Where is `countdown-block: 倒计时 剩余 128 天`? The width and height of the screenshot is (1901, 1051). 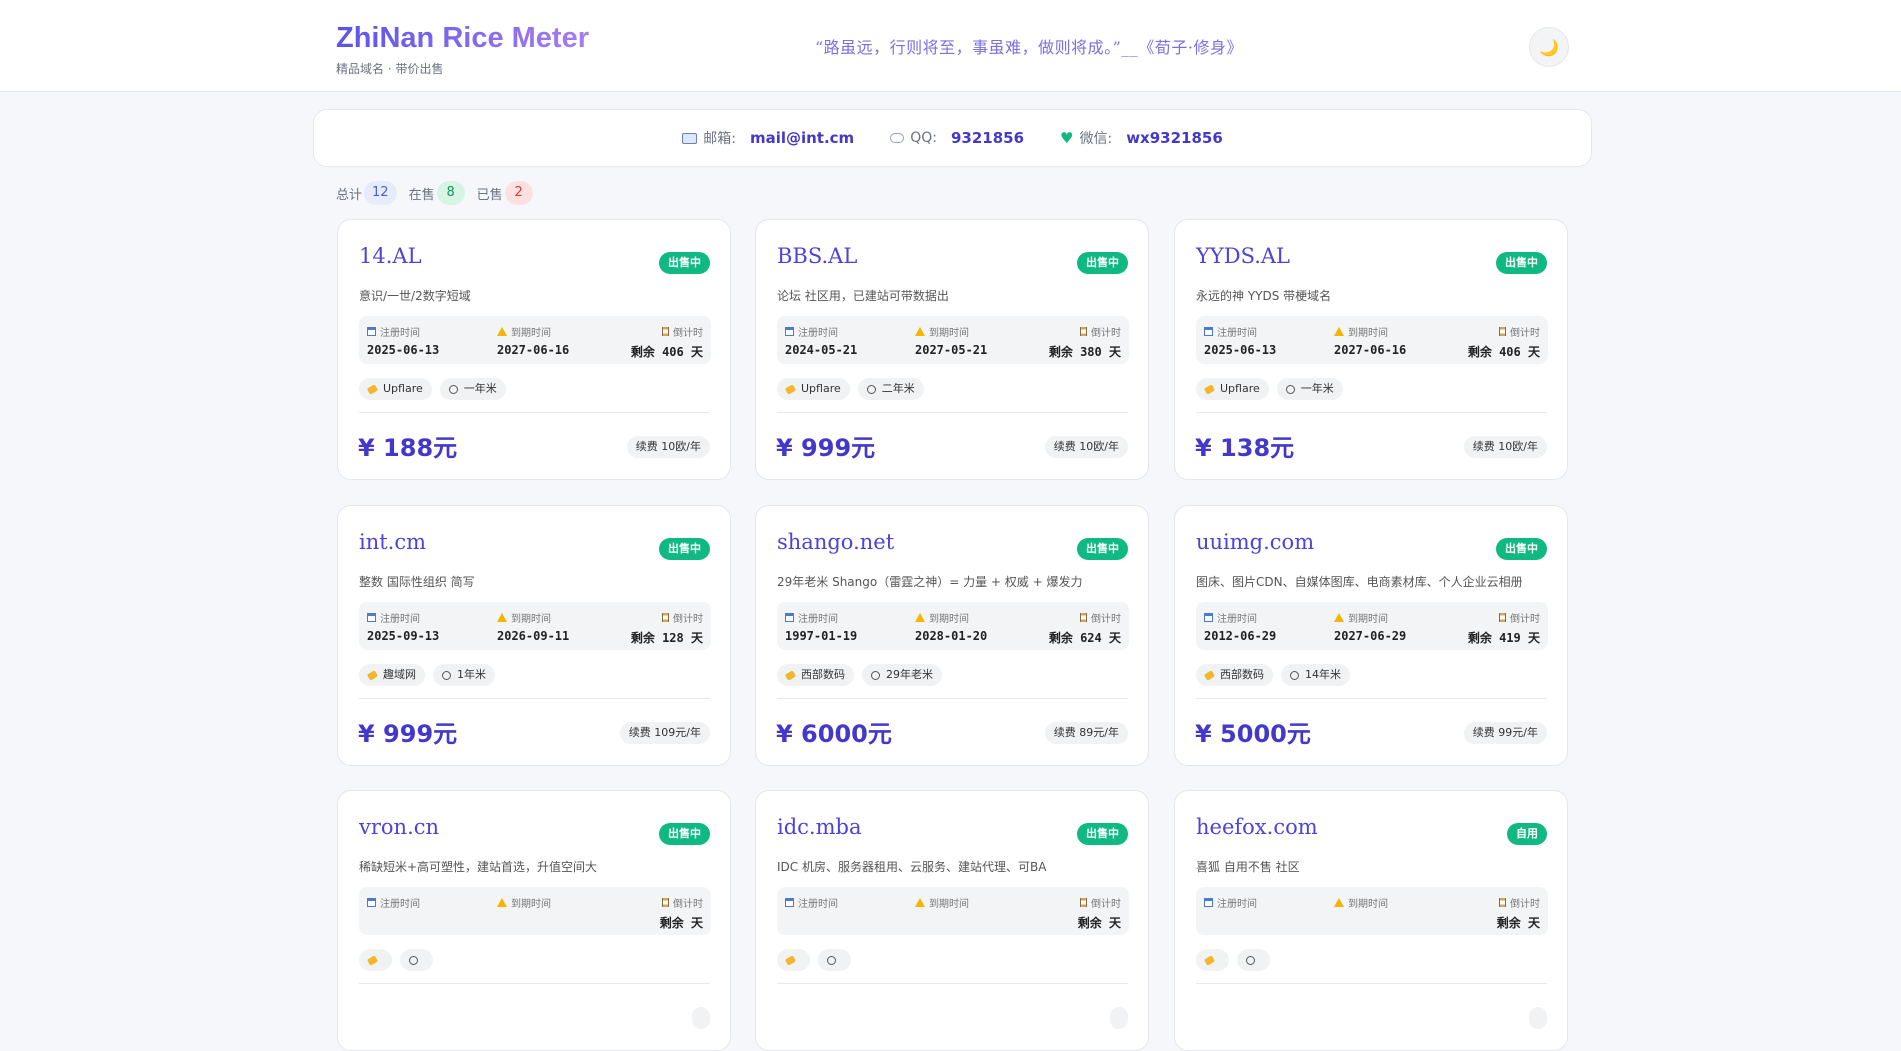 countdown-block: 倒计时 剩余 128 天 is located at coordinates (667, 628).